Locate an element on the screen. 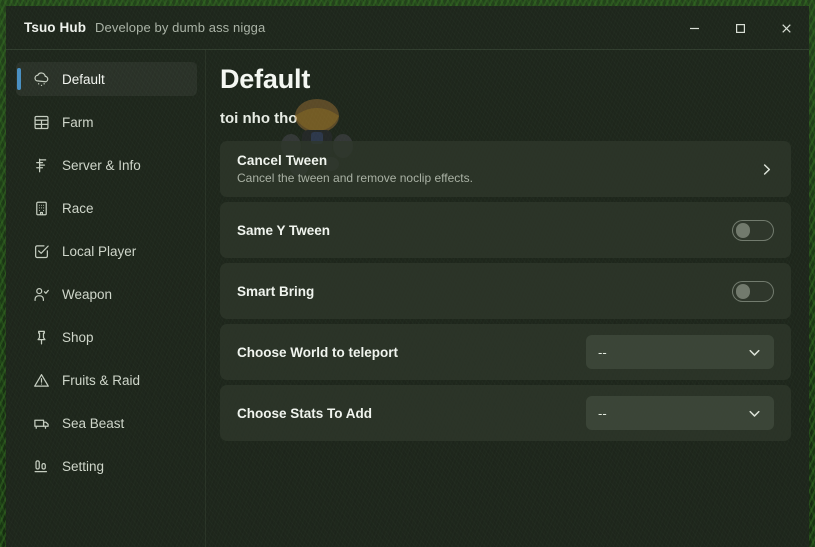 The image size is (815, 547). sidebar-item-label: Setting is located at coordinates (83, 466).